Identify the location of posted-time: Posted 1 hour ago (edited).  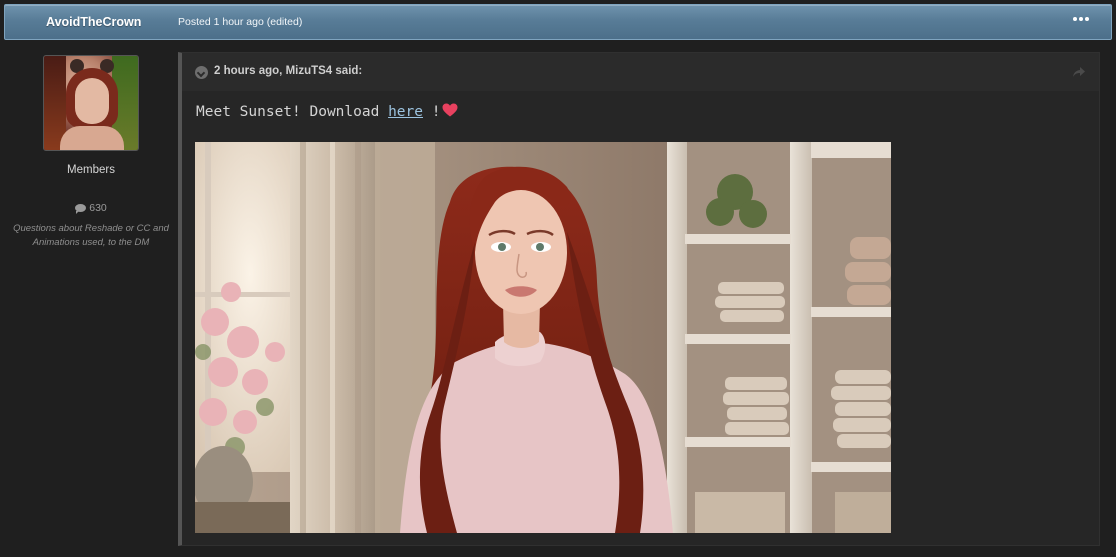
(240, 22).